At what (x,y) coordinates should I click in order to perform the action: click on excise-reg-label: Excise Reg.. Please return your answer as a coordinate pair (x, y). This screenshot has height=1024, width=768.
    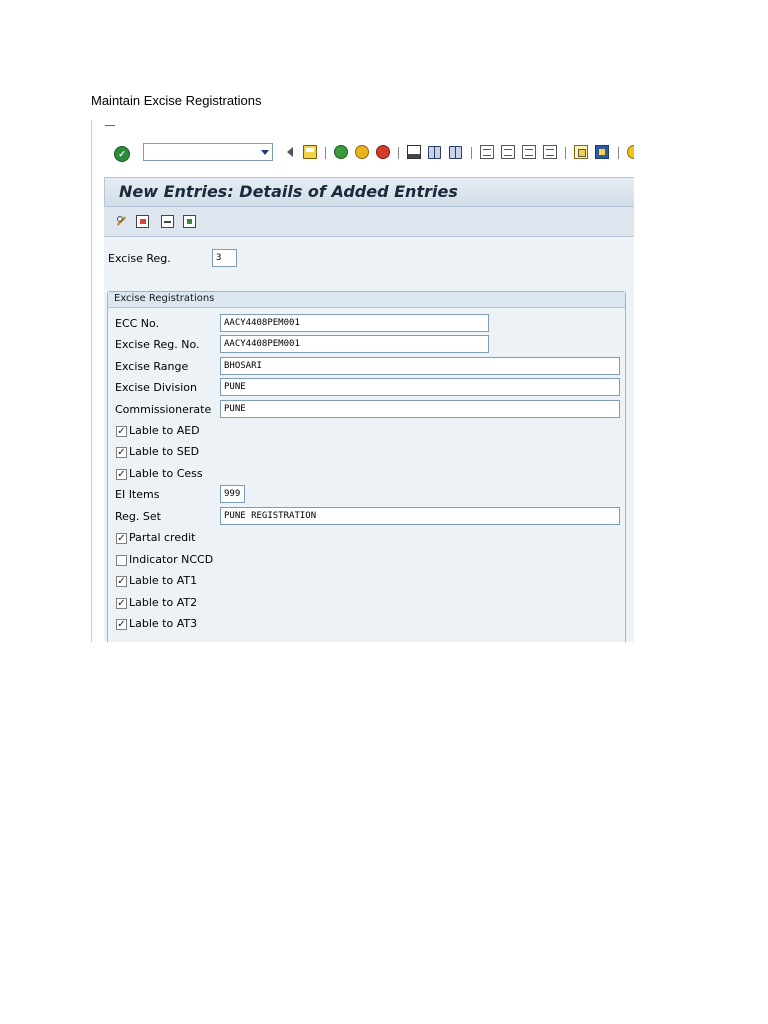
    Looking at the image, I should click on (139, 258).